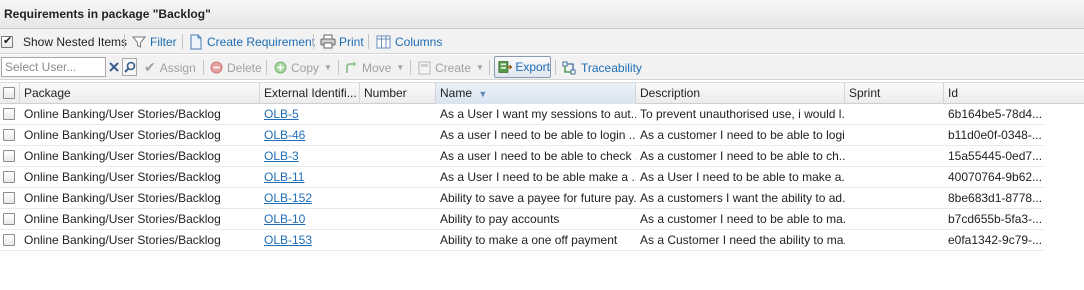 The width and height of the screenshot is (1084, 290). I want to click on select-user-input, so click(53, 67).